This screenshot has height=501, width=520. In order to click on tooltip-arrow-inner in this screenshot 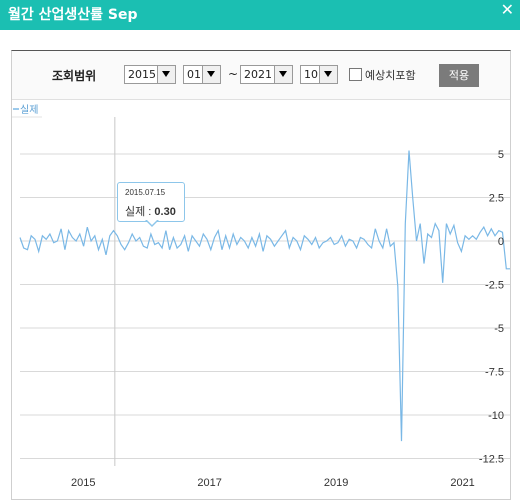, I will do `click(152, 222)`.